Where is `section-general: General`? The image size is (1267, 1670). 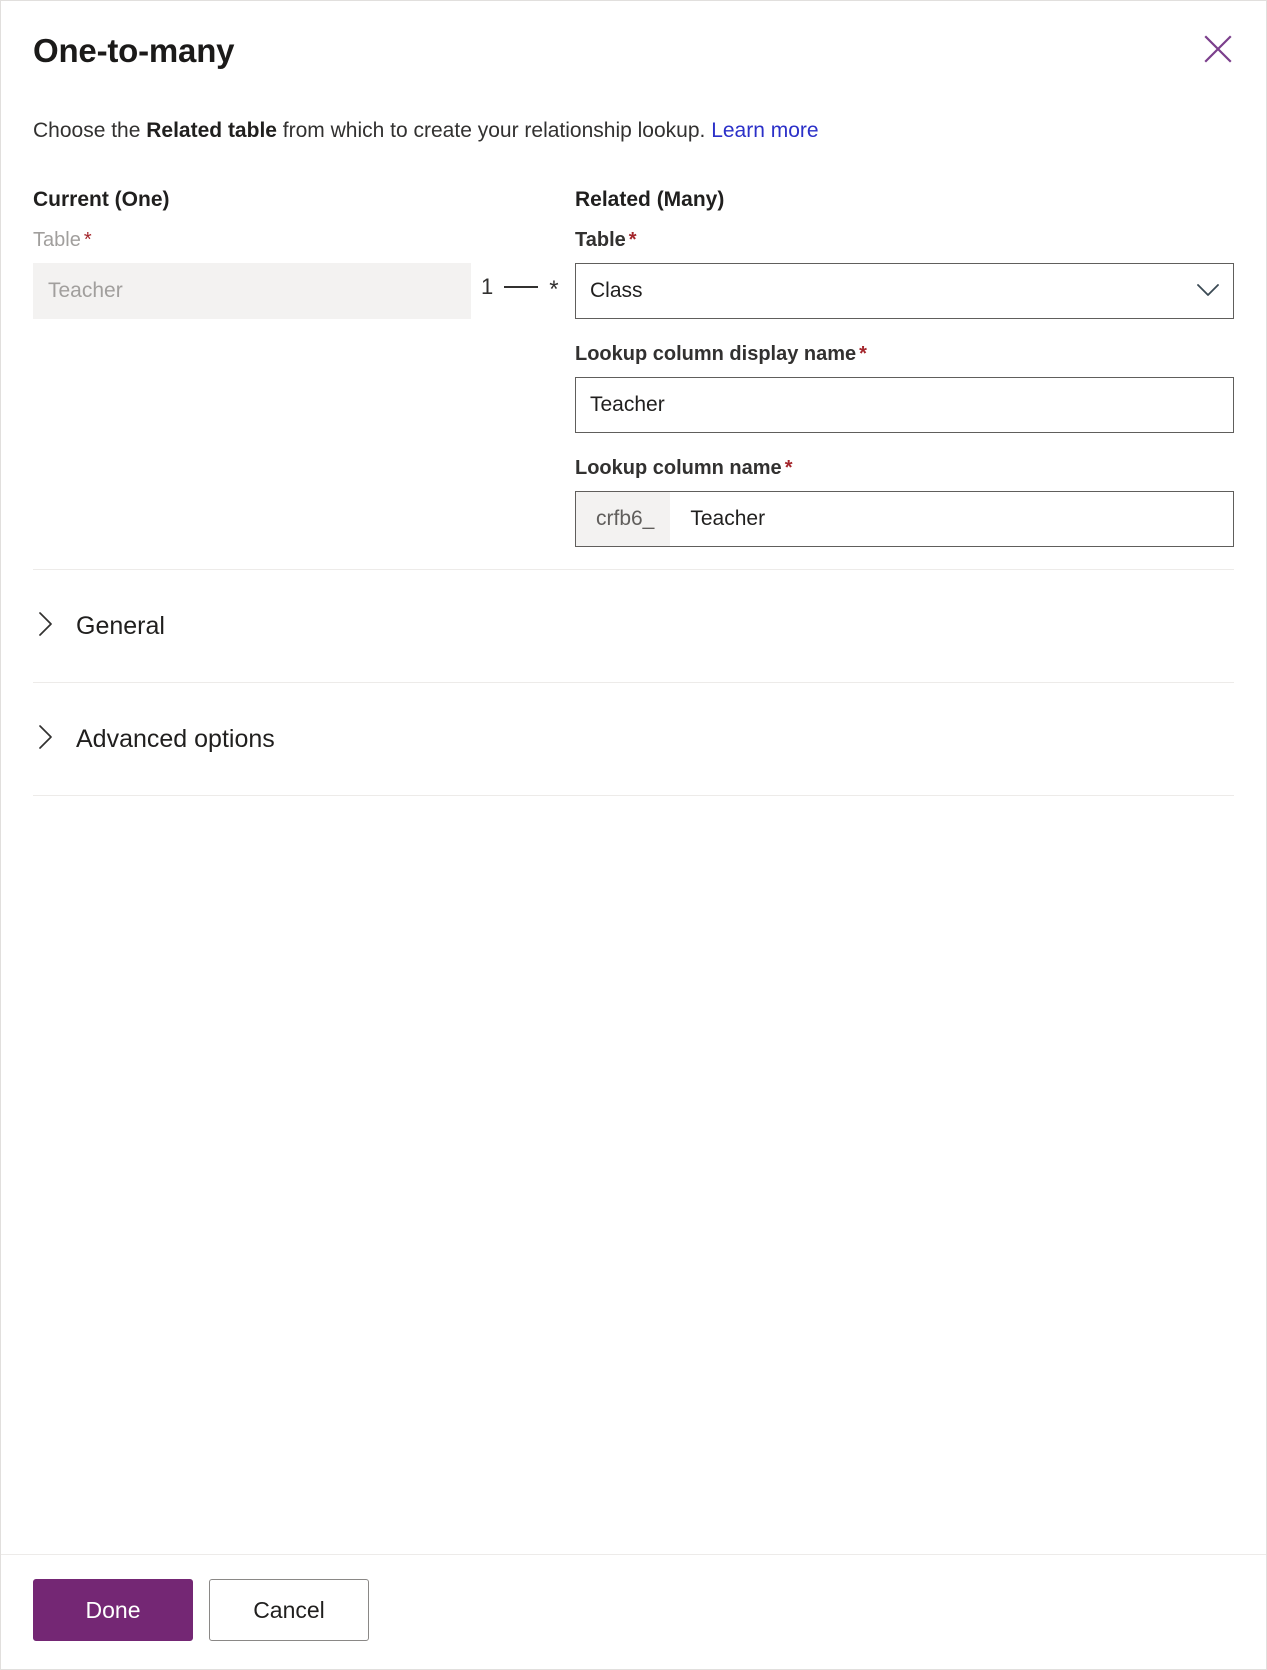
section-general: General is located at coordinates (633, 626).